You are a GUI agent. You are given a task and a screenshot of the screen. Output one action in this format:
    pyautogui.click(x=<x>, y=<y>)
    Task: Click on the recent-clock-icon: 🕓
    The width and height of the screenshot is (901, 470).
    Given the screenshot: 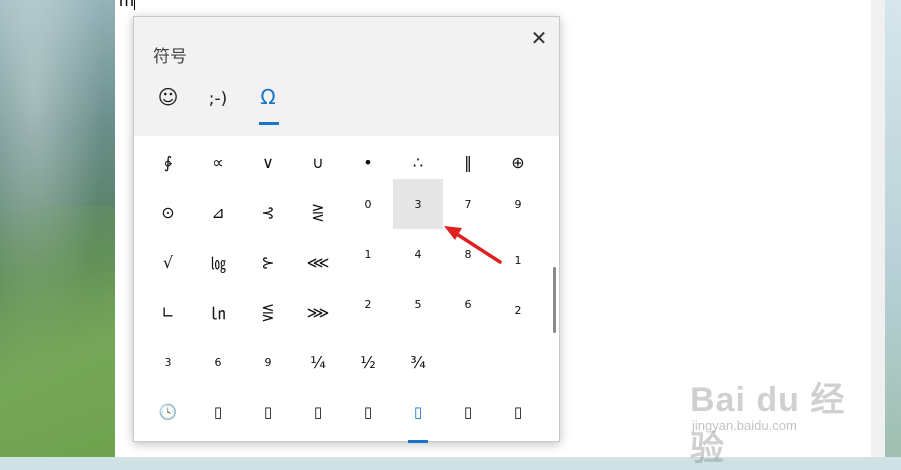 What is the action you would take?
    pyautogui.click(x=168, y=412)
    